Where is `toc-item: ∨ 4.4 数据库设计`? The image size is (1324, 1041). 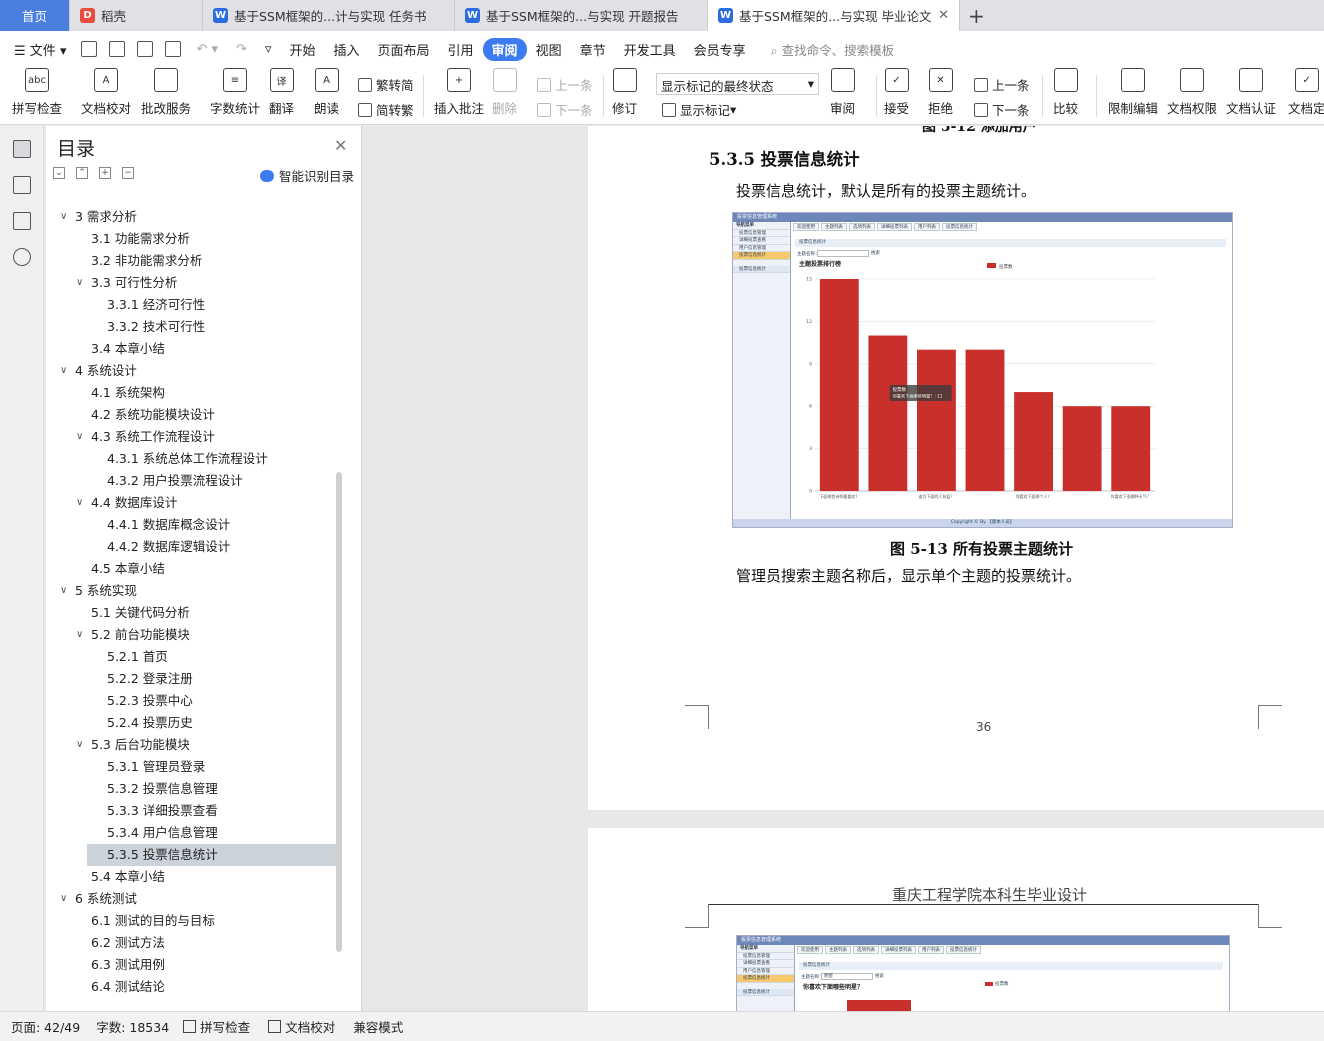 toc-item: ∨ 4.4 数据库设计 is located at coordinates (126, 503).